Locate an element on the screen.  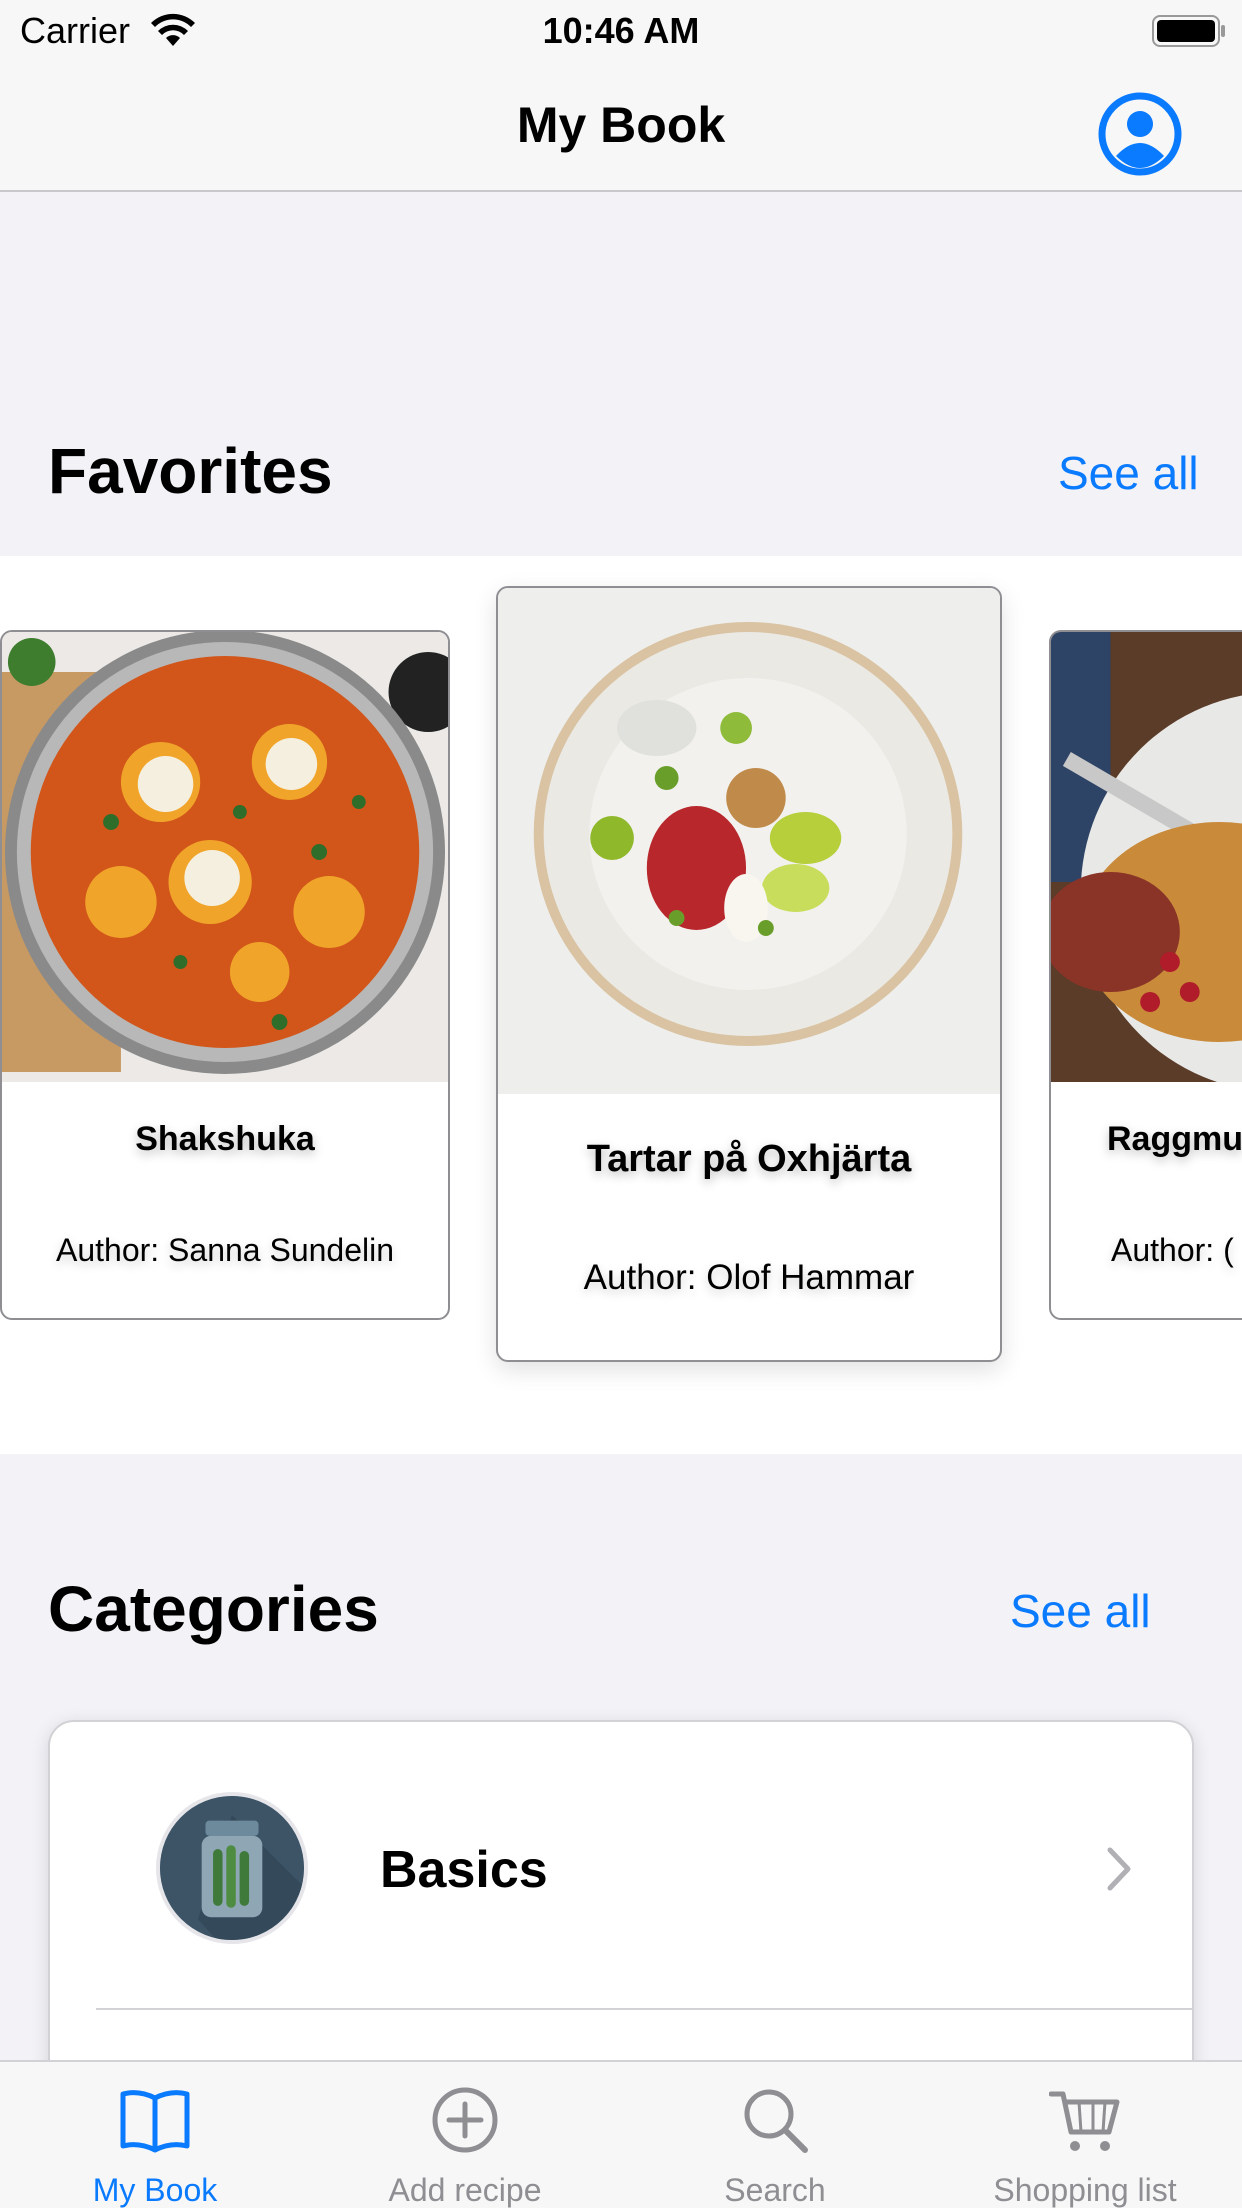
status-time: 10:46 AM is located at coordinates (621, 30).